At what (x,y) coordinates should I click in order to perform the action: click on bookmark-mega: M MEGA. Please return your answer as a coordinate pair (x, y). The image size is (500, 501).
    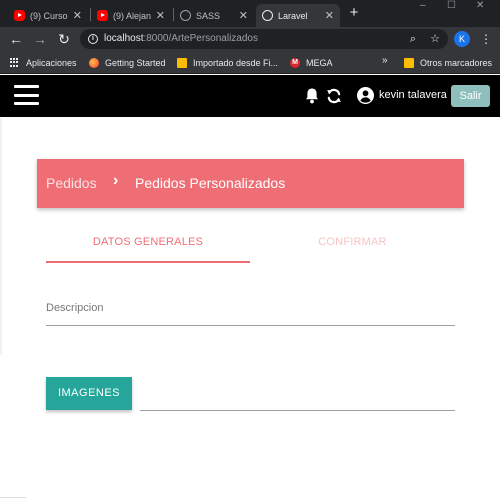
    Looking at the image, I should click on (311, 62).